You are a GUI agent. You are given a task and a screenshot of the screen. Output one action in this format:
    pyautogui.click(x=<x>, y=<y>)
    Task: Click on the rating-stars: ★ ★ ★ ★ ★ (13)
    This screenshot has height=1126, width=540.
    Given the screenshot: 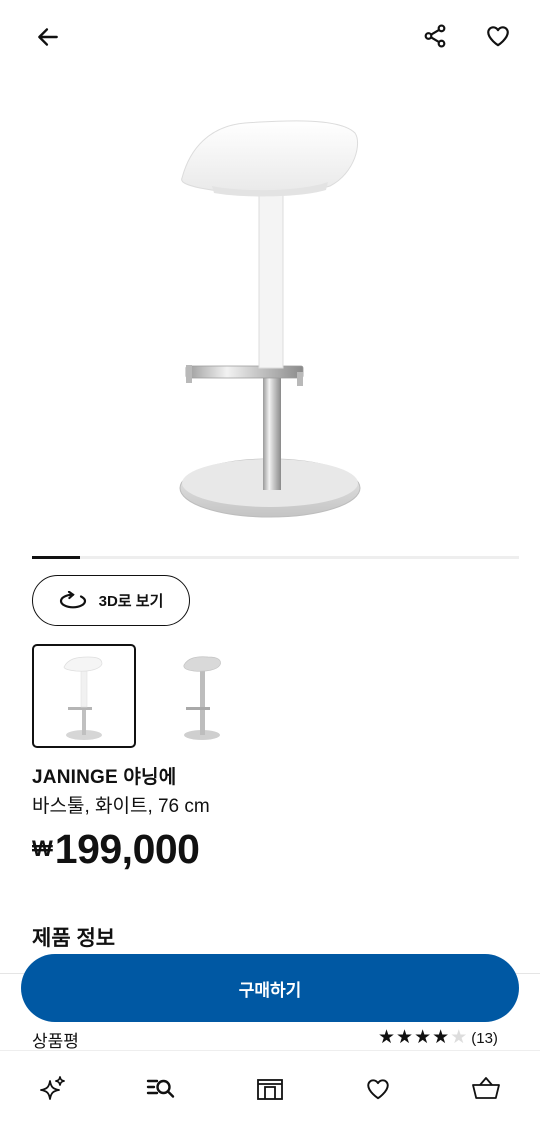 What is the action you would take?
    pyautogui.click(x=438, y=1038)
    